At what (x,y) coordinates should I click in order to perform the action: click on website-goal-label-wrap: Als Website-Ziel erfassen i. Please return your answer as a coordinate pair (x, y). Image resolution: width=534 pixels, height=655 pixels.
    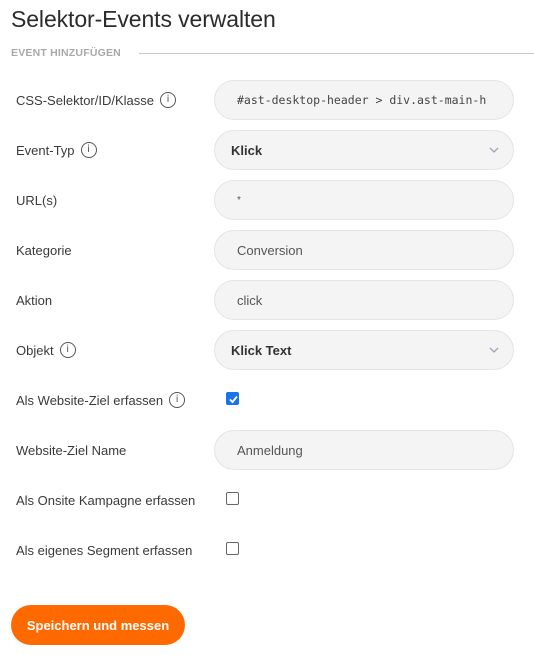
    Looking at the image, I should click on (101, 400).